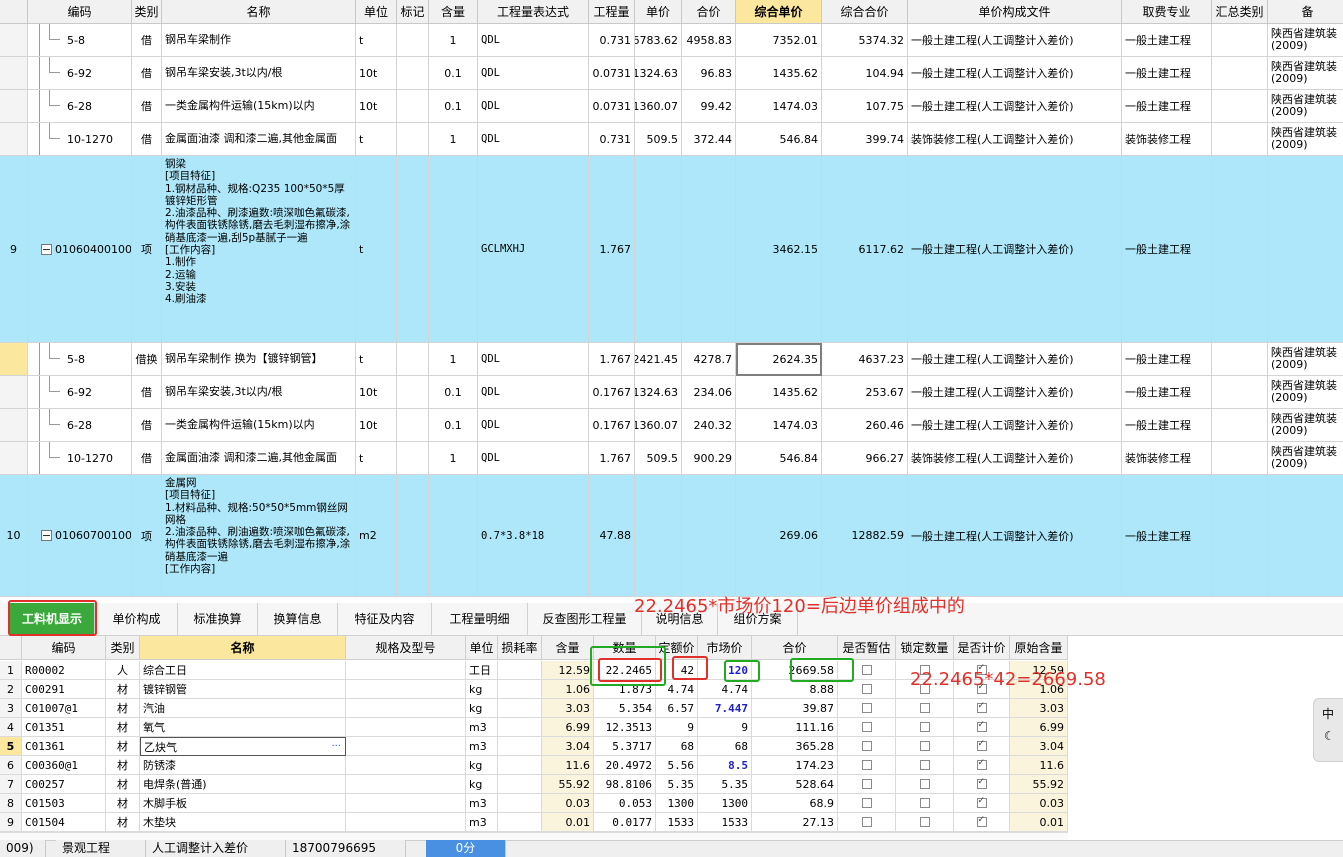 The width and height of the screenshot is (1343, 857). Describe the element at coordinates (779, 458) in the screenshot. I see `cell-comp-price: 546.84` at that location.